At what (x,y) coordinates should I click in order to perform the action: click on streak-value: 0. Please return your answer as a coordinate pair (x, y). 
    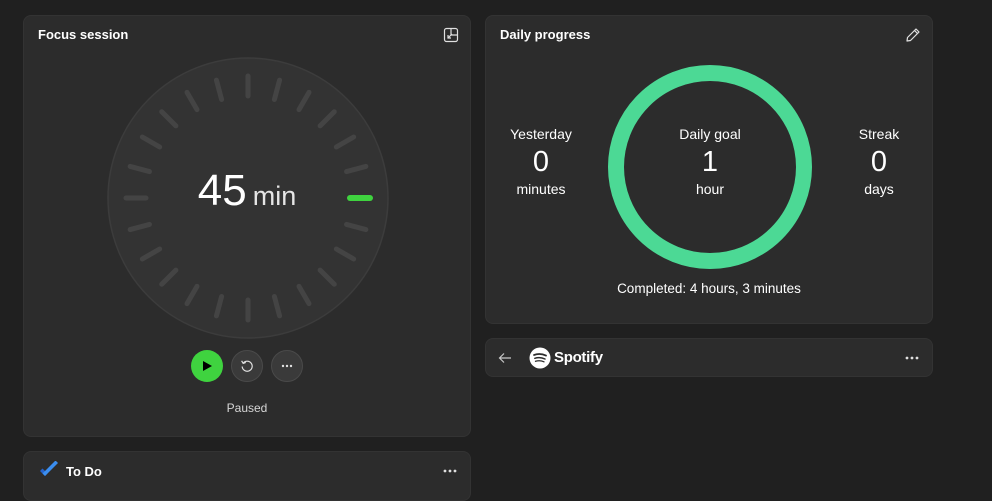
    Looking at the image, I should click on (879, 162).